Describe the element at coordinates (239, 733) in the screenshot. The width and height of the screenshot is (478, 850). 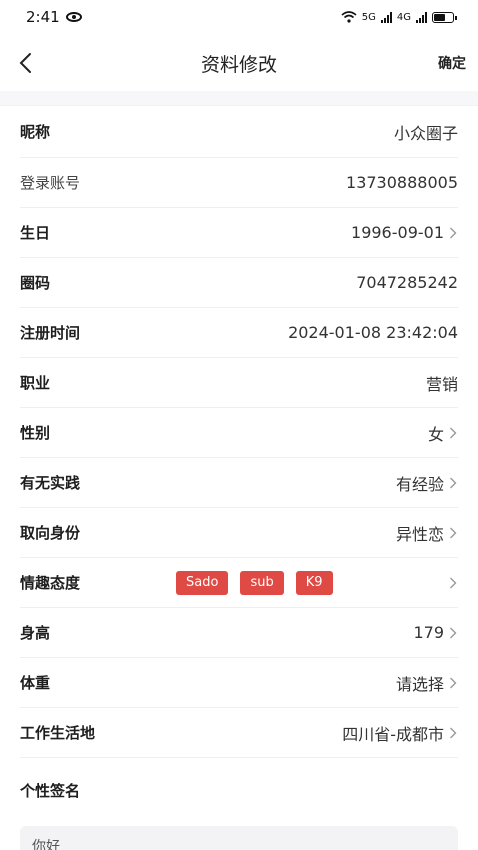
I see `location-row: 工作生活地 四川省-成都市` at that location.